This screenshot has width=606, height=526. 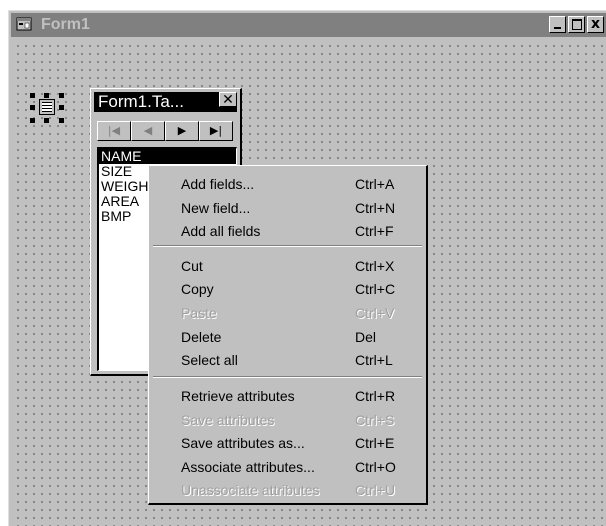 I want to click on first-record-button: |◀, so click(x=114, y=131).